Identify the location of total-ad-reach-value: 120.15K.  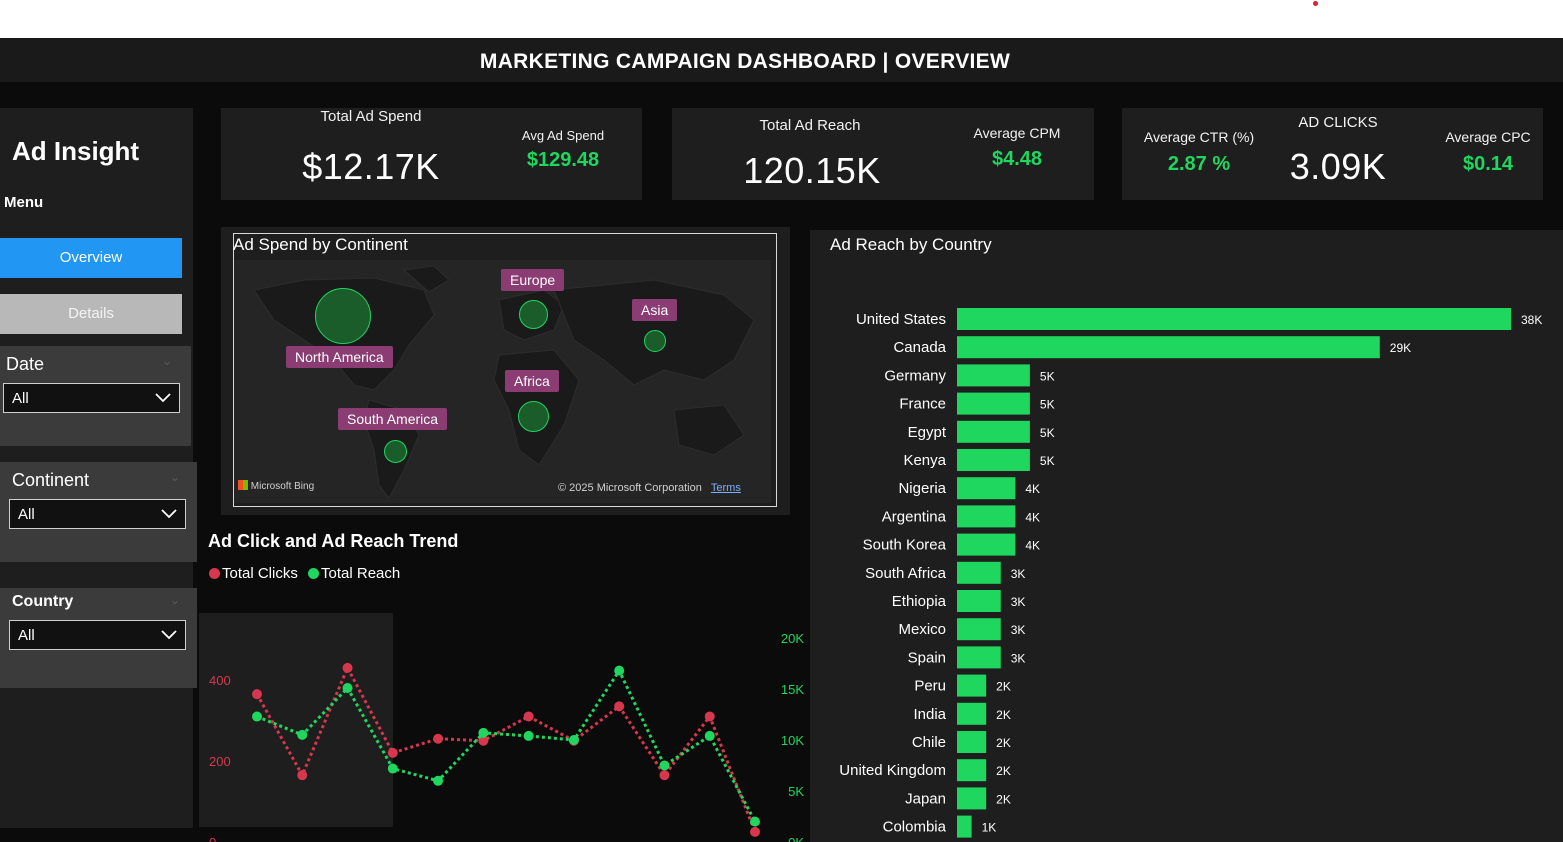
(812, 170).